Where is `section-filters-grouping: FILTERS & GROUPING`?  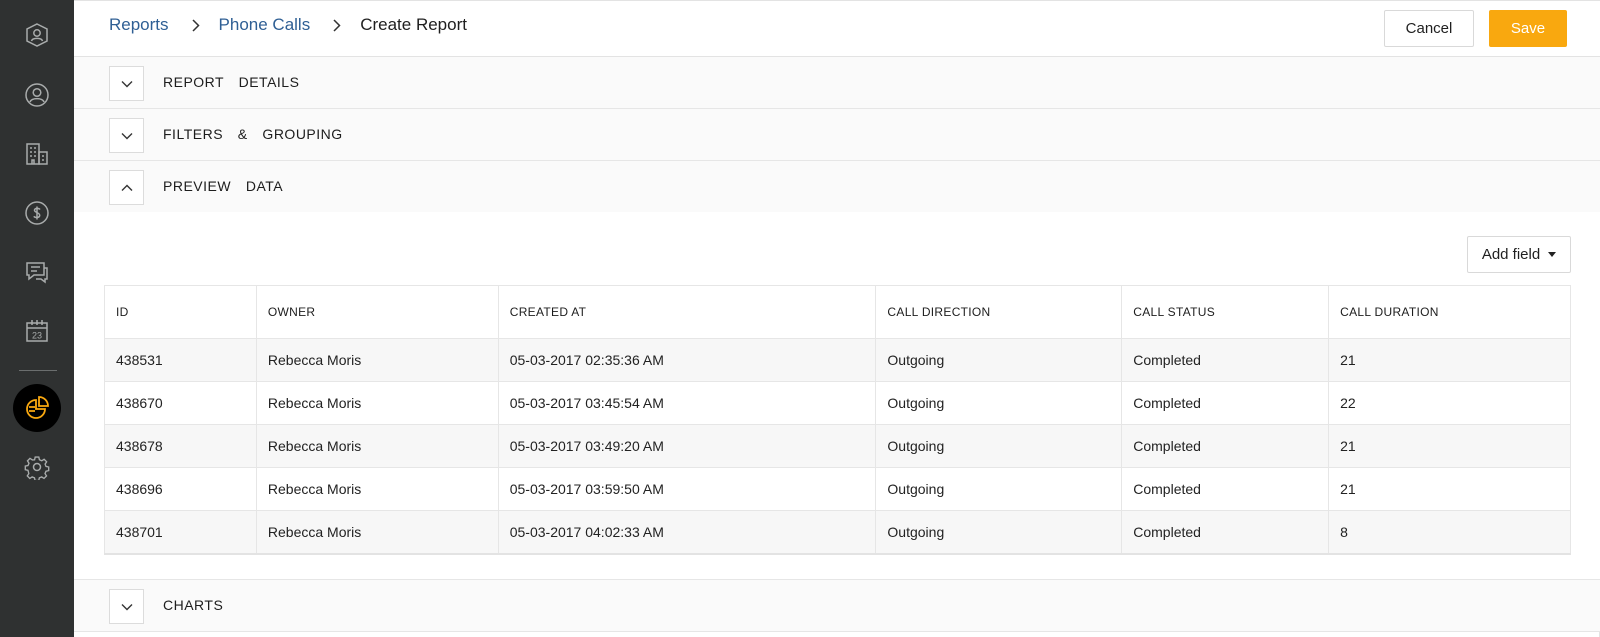
section-filters-grouping: FILTERS & GROUPING is located at coordinates (837, 135).